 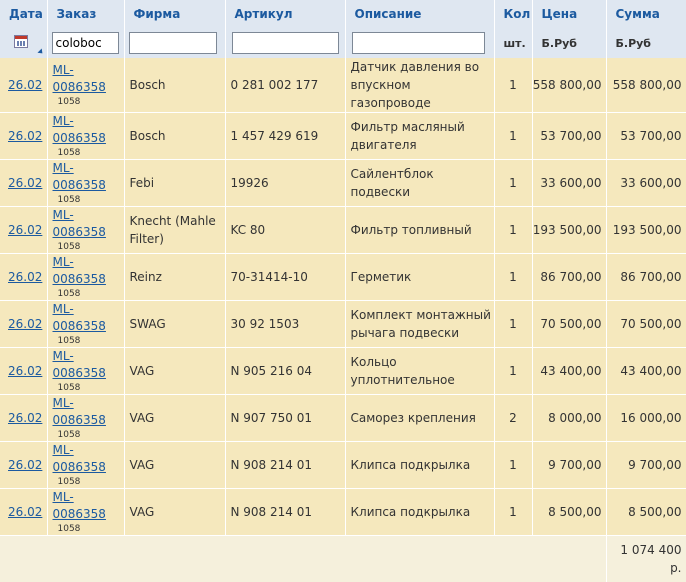 What do you see at coordinates (646, 230) in the screenshot?
I see `sum-cell: 193 500,00` at bounding box center [646, 230].